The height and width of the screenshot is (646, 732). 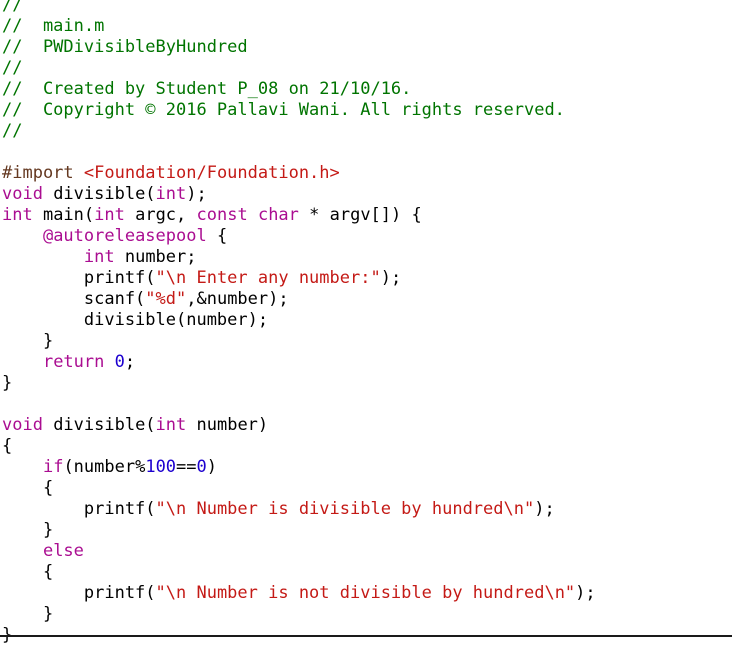 I want to click on comment-token: // Created by Student P_08 on 21/10/16., so click(x=207, y=89).